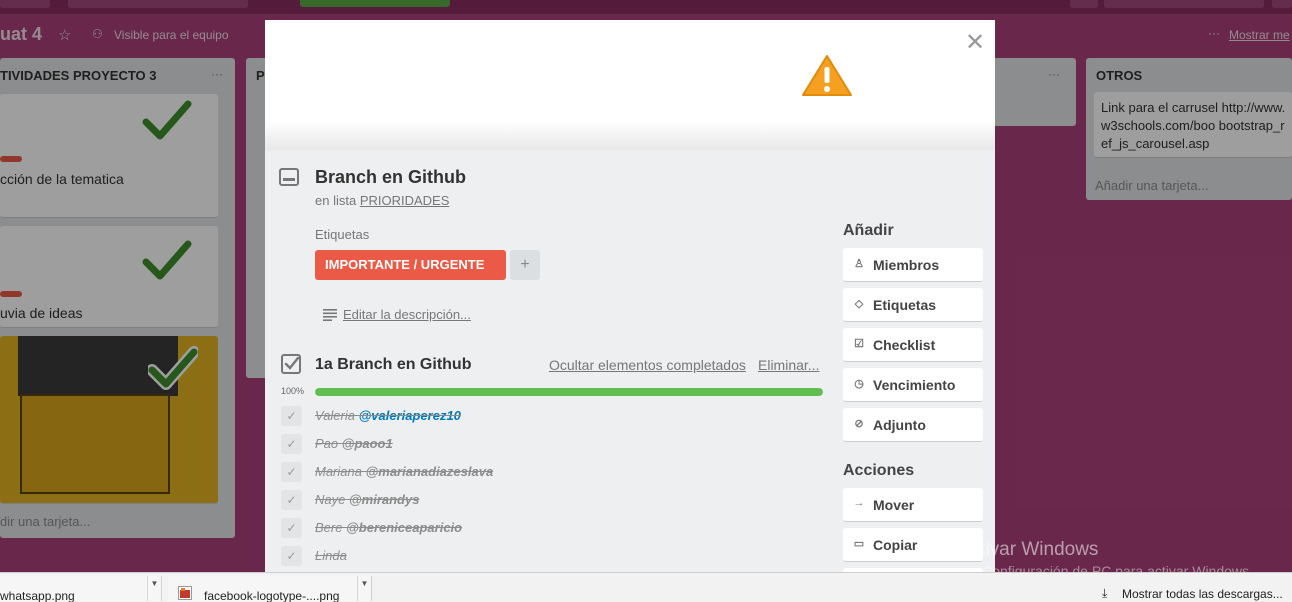 This screenshot has width=1292, height=602. What do you see at coordinates (289, 177) in the screenshot?
I see `card-icon` at bounding box center [289, 177].